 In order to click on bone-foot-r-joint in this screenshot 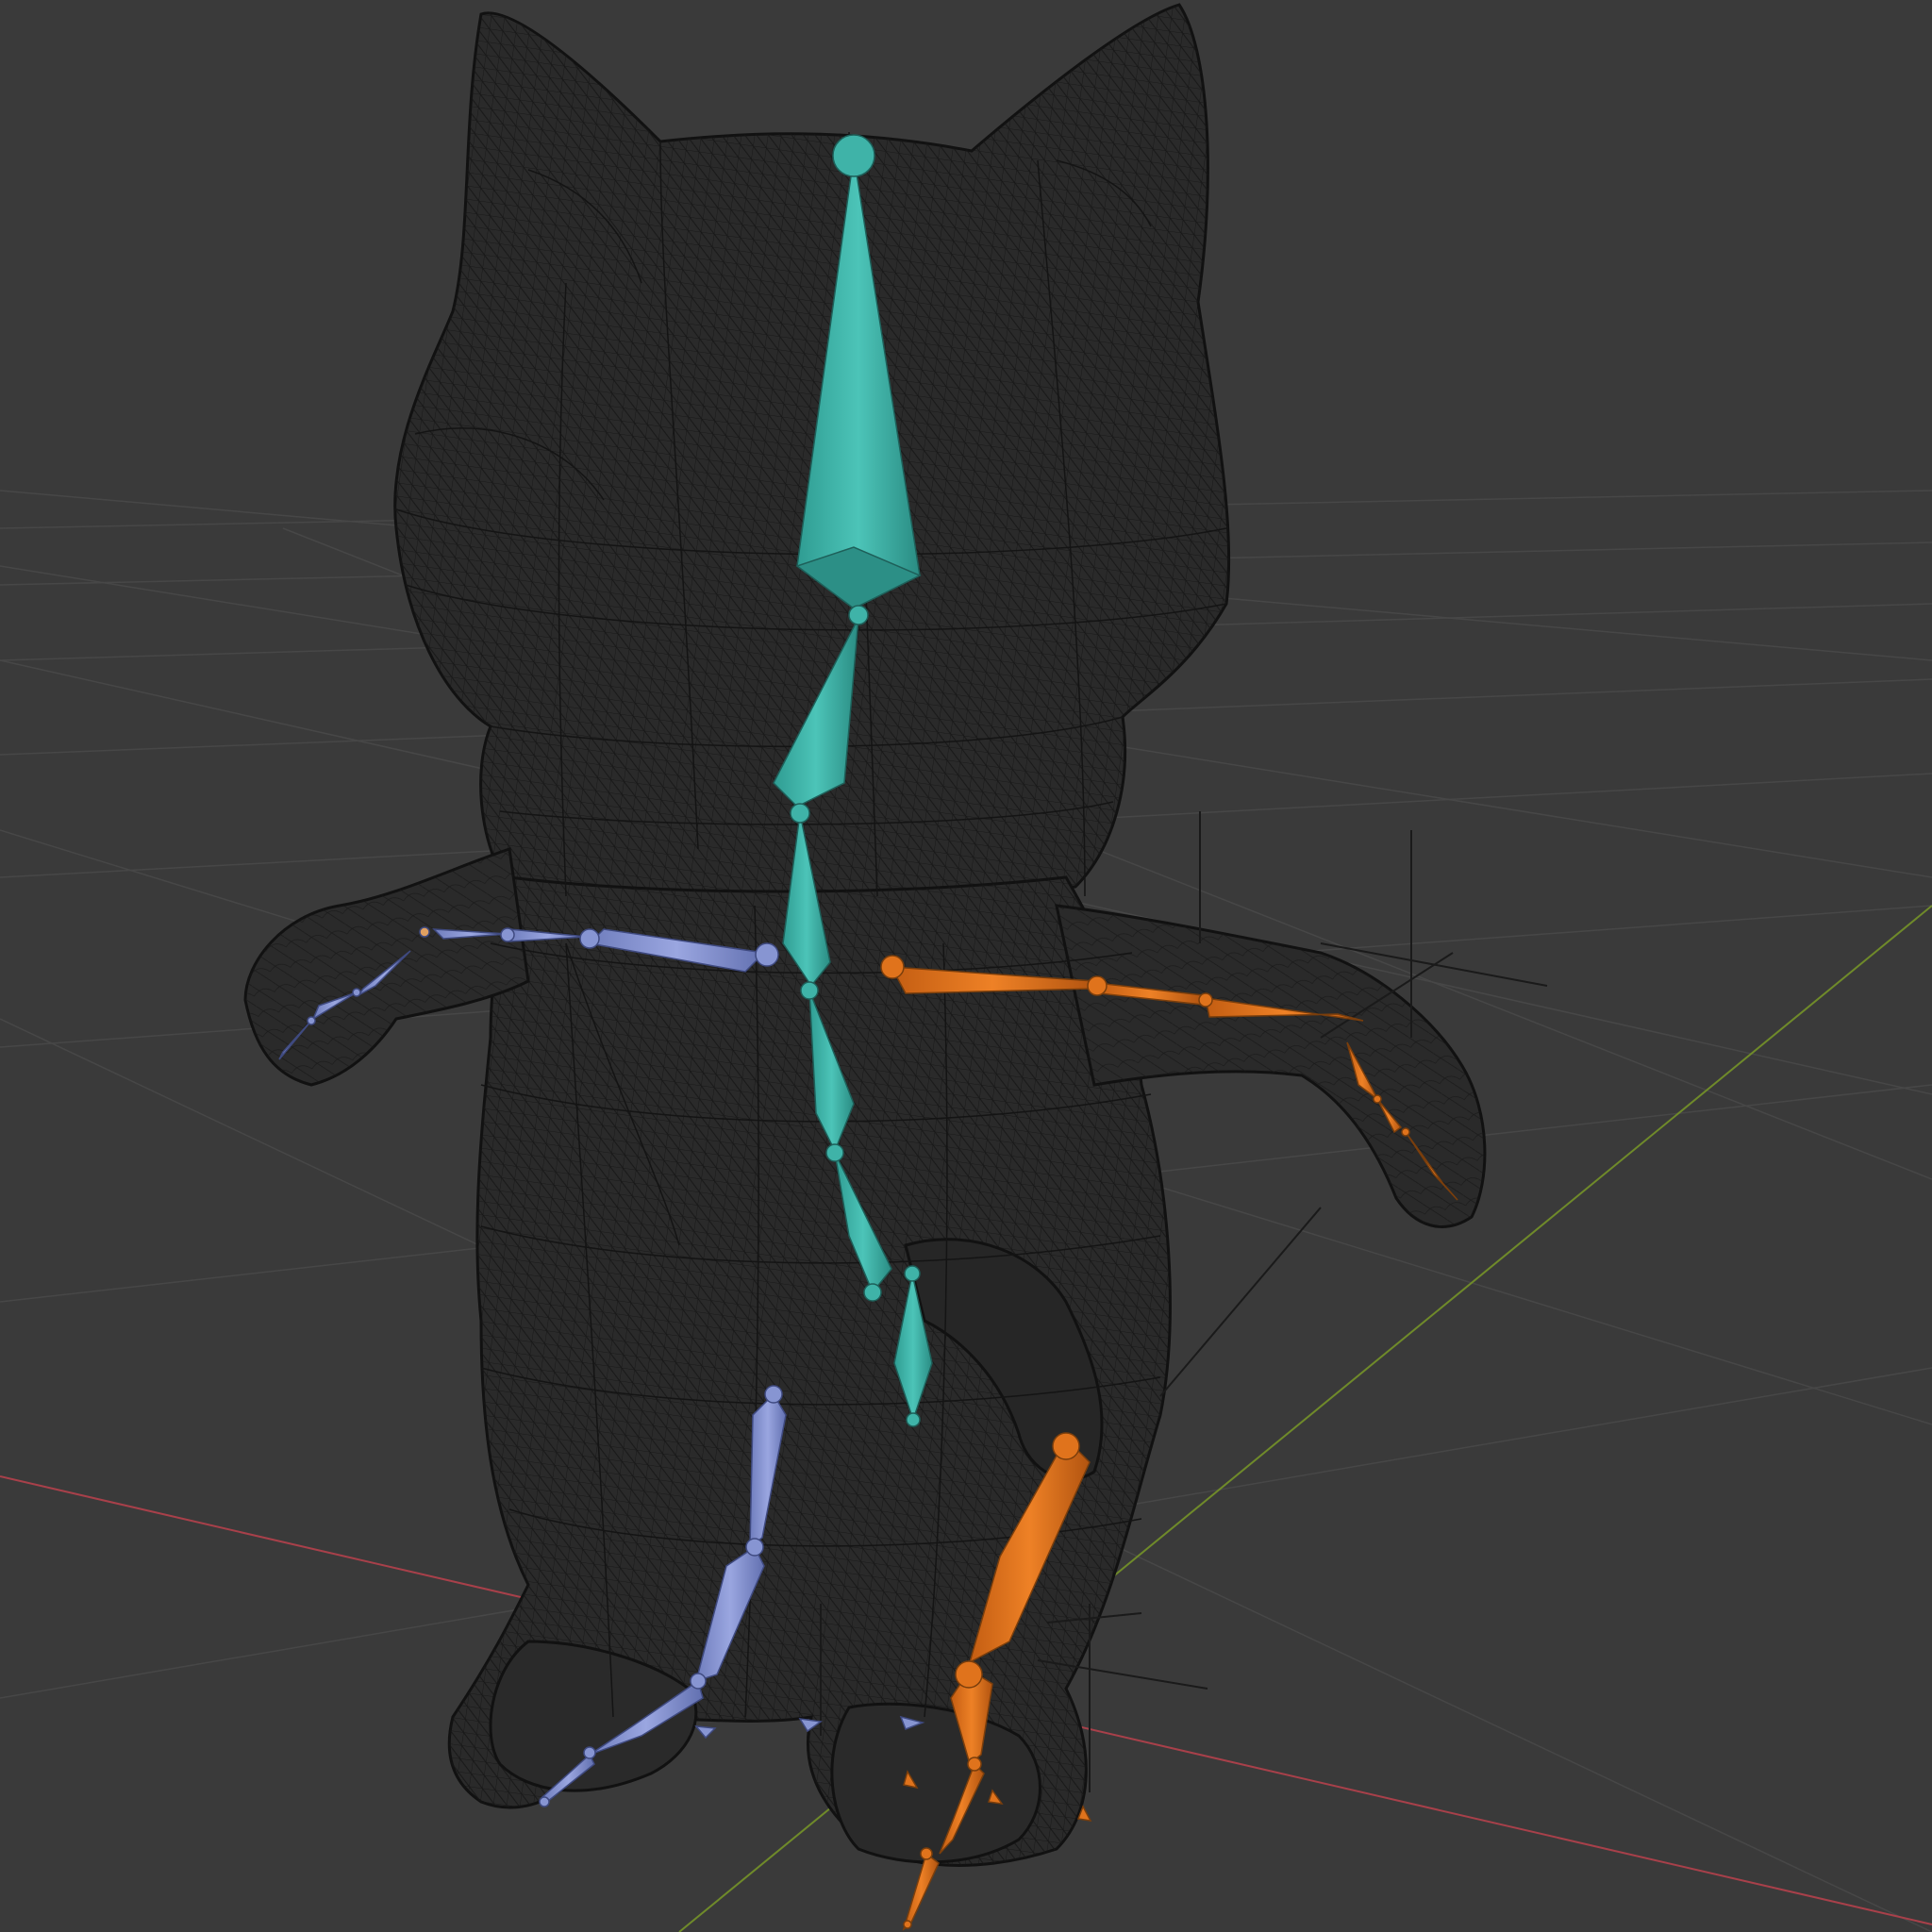, I will do `click(974, 1765)`.